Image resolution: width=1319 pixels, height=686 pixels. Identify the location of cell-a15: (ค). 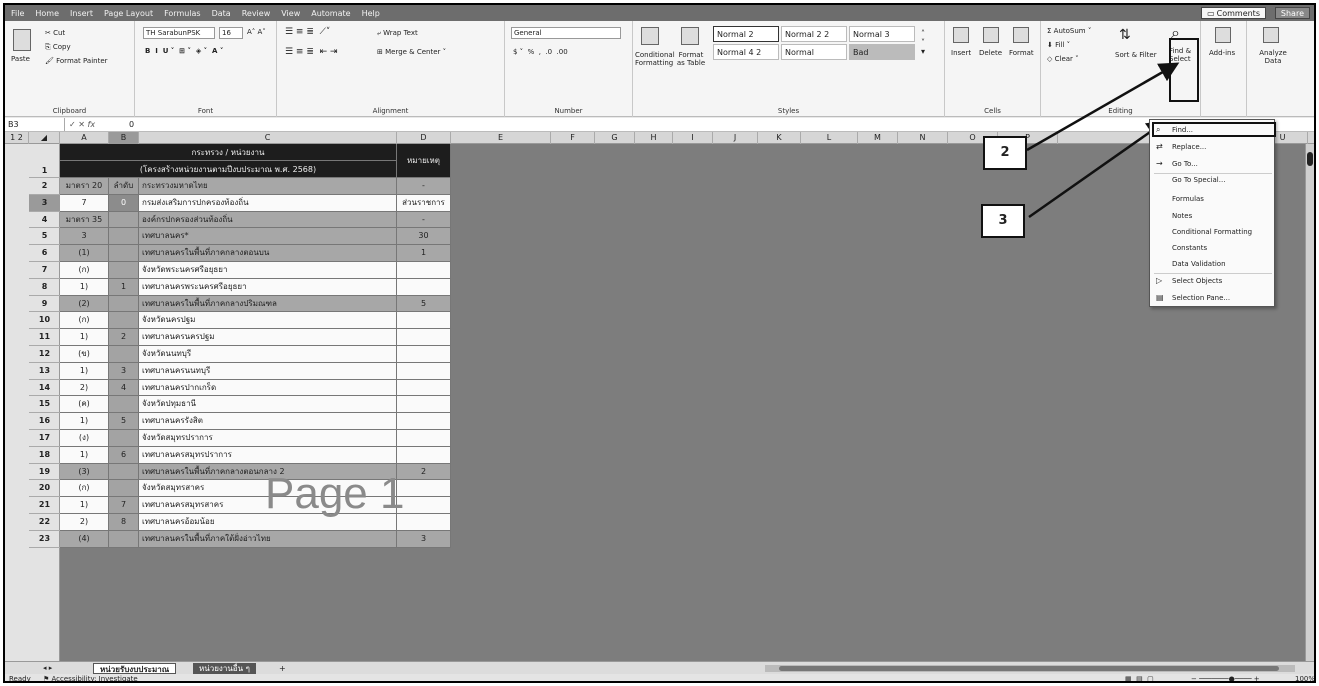
(84, 405).